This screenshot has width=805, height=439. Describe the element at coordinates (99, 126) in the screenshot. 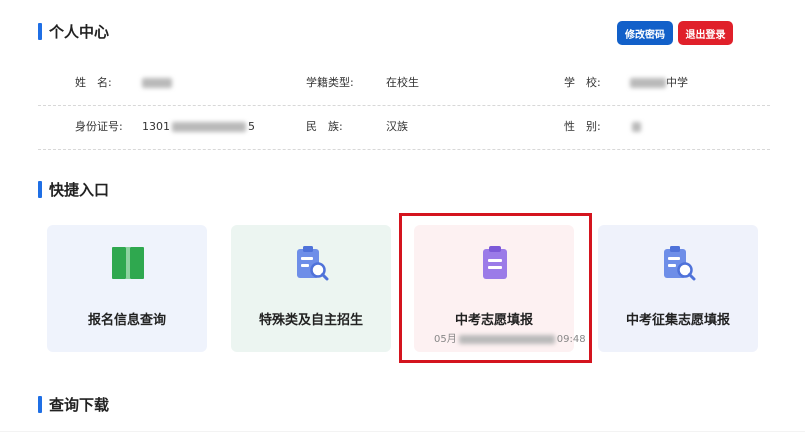

I see `id-number-label: 身份证号:` at that location.